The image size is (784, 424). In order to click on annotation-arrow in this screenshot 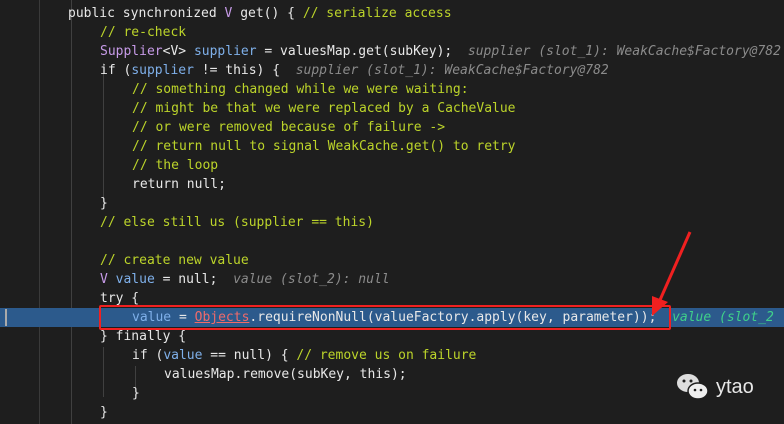, I will do `click(672, 273)`.